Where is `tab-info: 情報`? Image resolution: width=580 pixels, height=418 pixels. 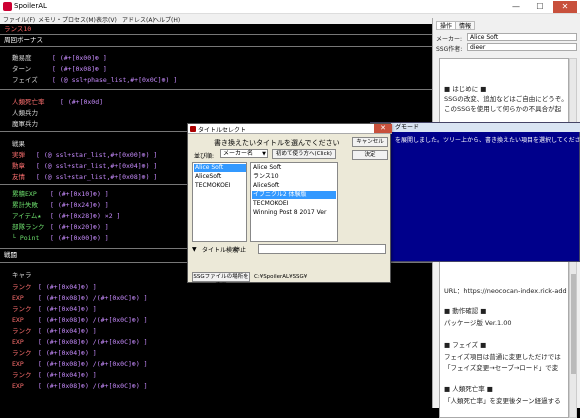 tab-info: 情報 is located at coordinates (465, 25).